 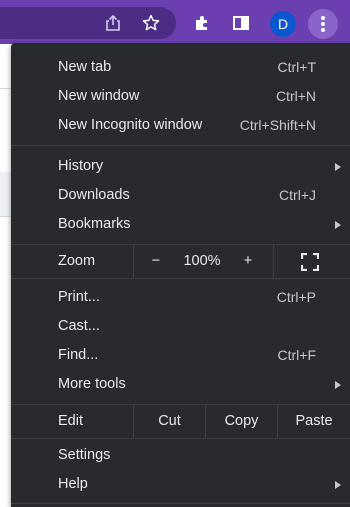 What do you see at coordinates (94, 195) in the screenshot?
I see `menu-item-label: Downloads` at bounding box center [94, 195].